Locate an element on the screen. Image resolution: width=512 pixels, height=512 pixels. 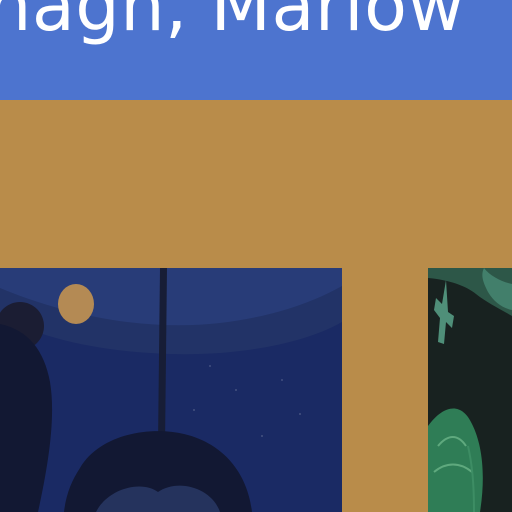
page-title: nagh, Marlow is located at coordinates (233, 23).